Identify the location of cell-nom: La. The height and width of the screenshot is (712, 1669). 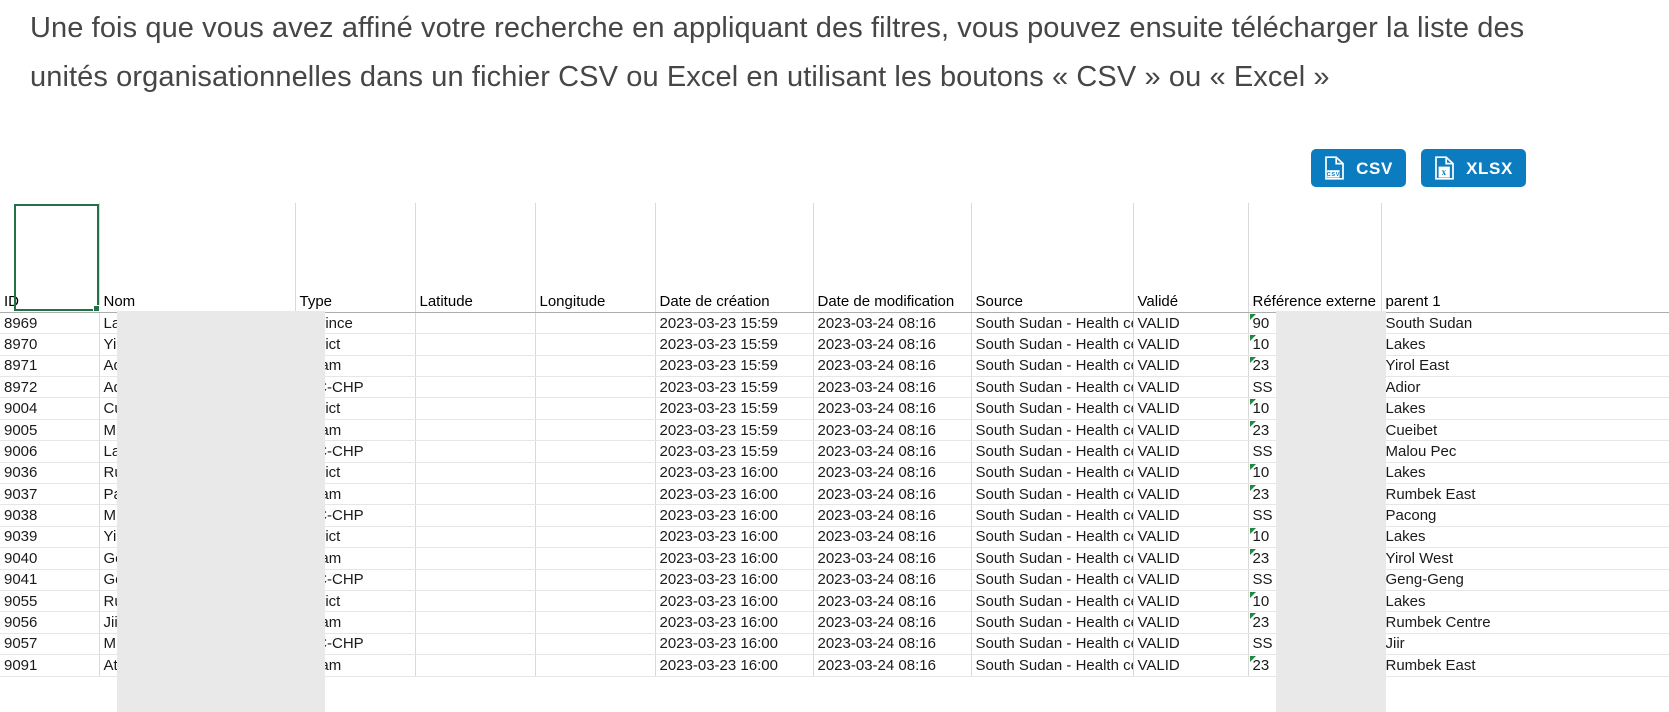
(197, 323).